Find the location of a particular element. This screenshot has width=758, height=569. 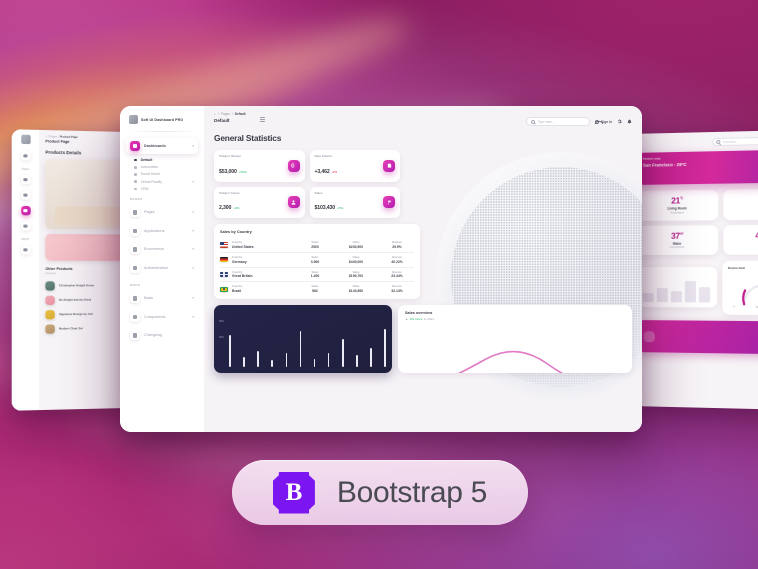

sidebar-item-authentication: Authentication ▾ is located at coordinates (162, 268).